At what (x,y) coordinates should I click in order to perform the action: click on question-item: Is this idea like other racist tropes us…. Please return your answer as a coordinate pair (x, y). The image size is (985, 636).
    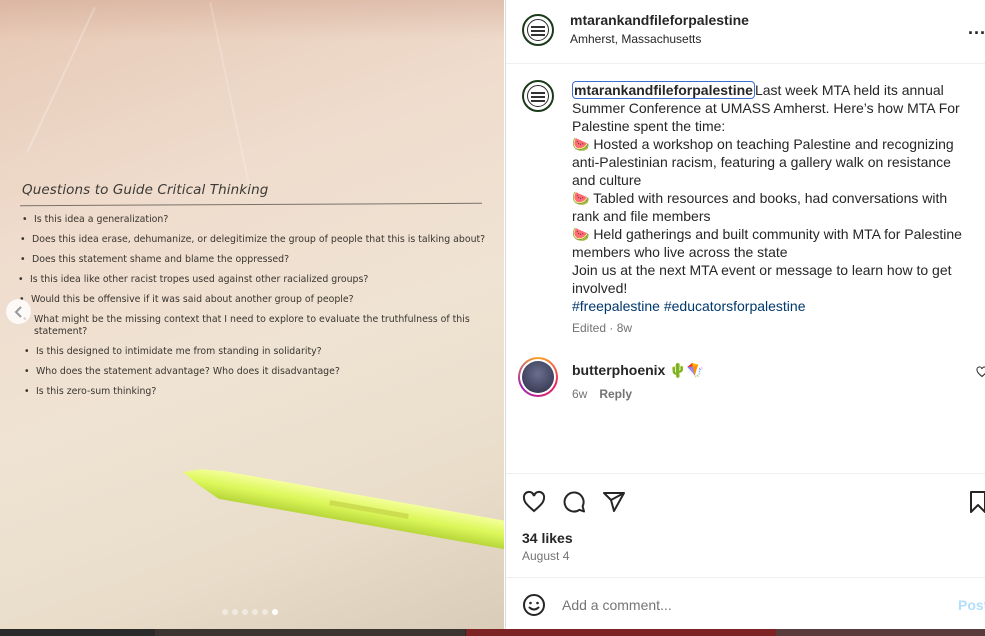
    Looking at the image, I should click on (255, 280).